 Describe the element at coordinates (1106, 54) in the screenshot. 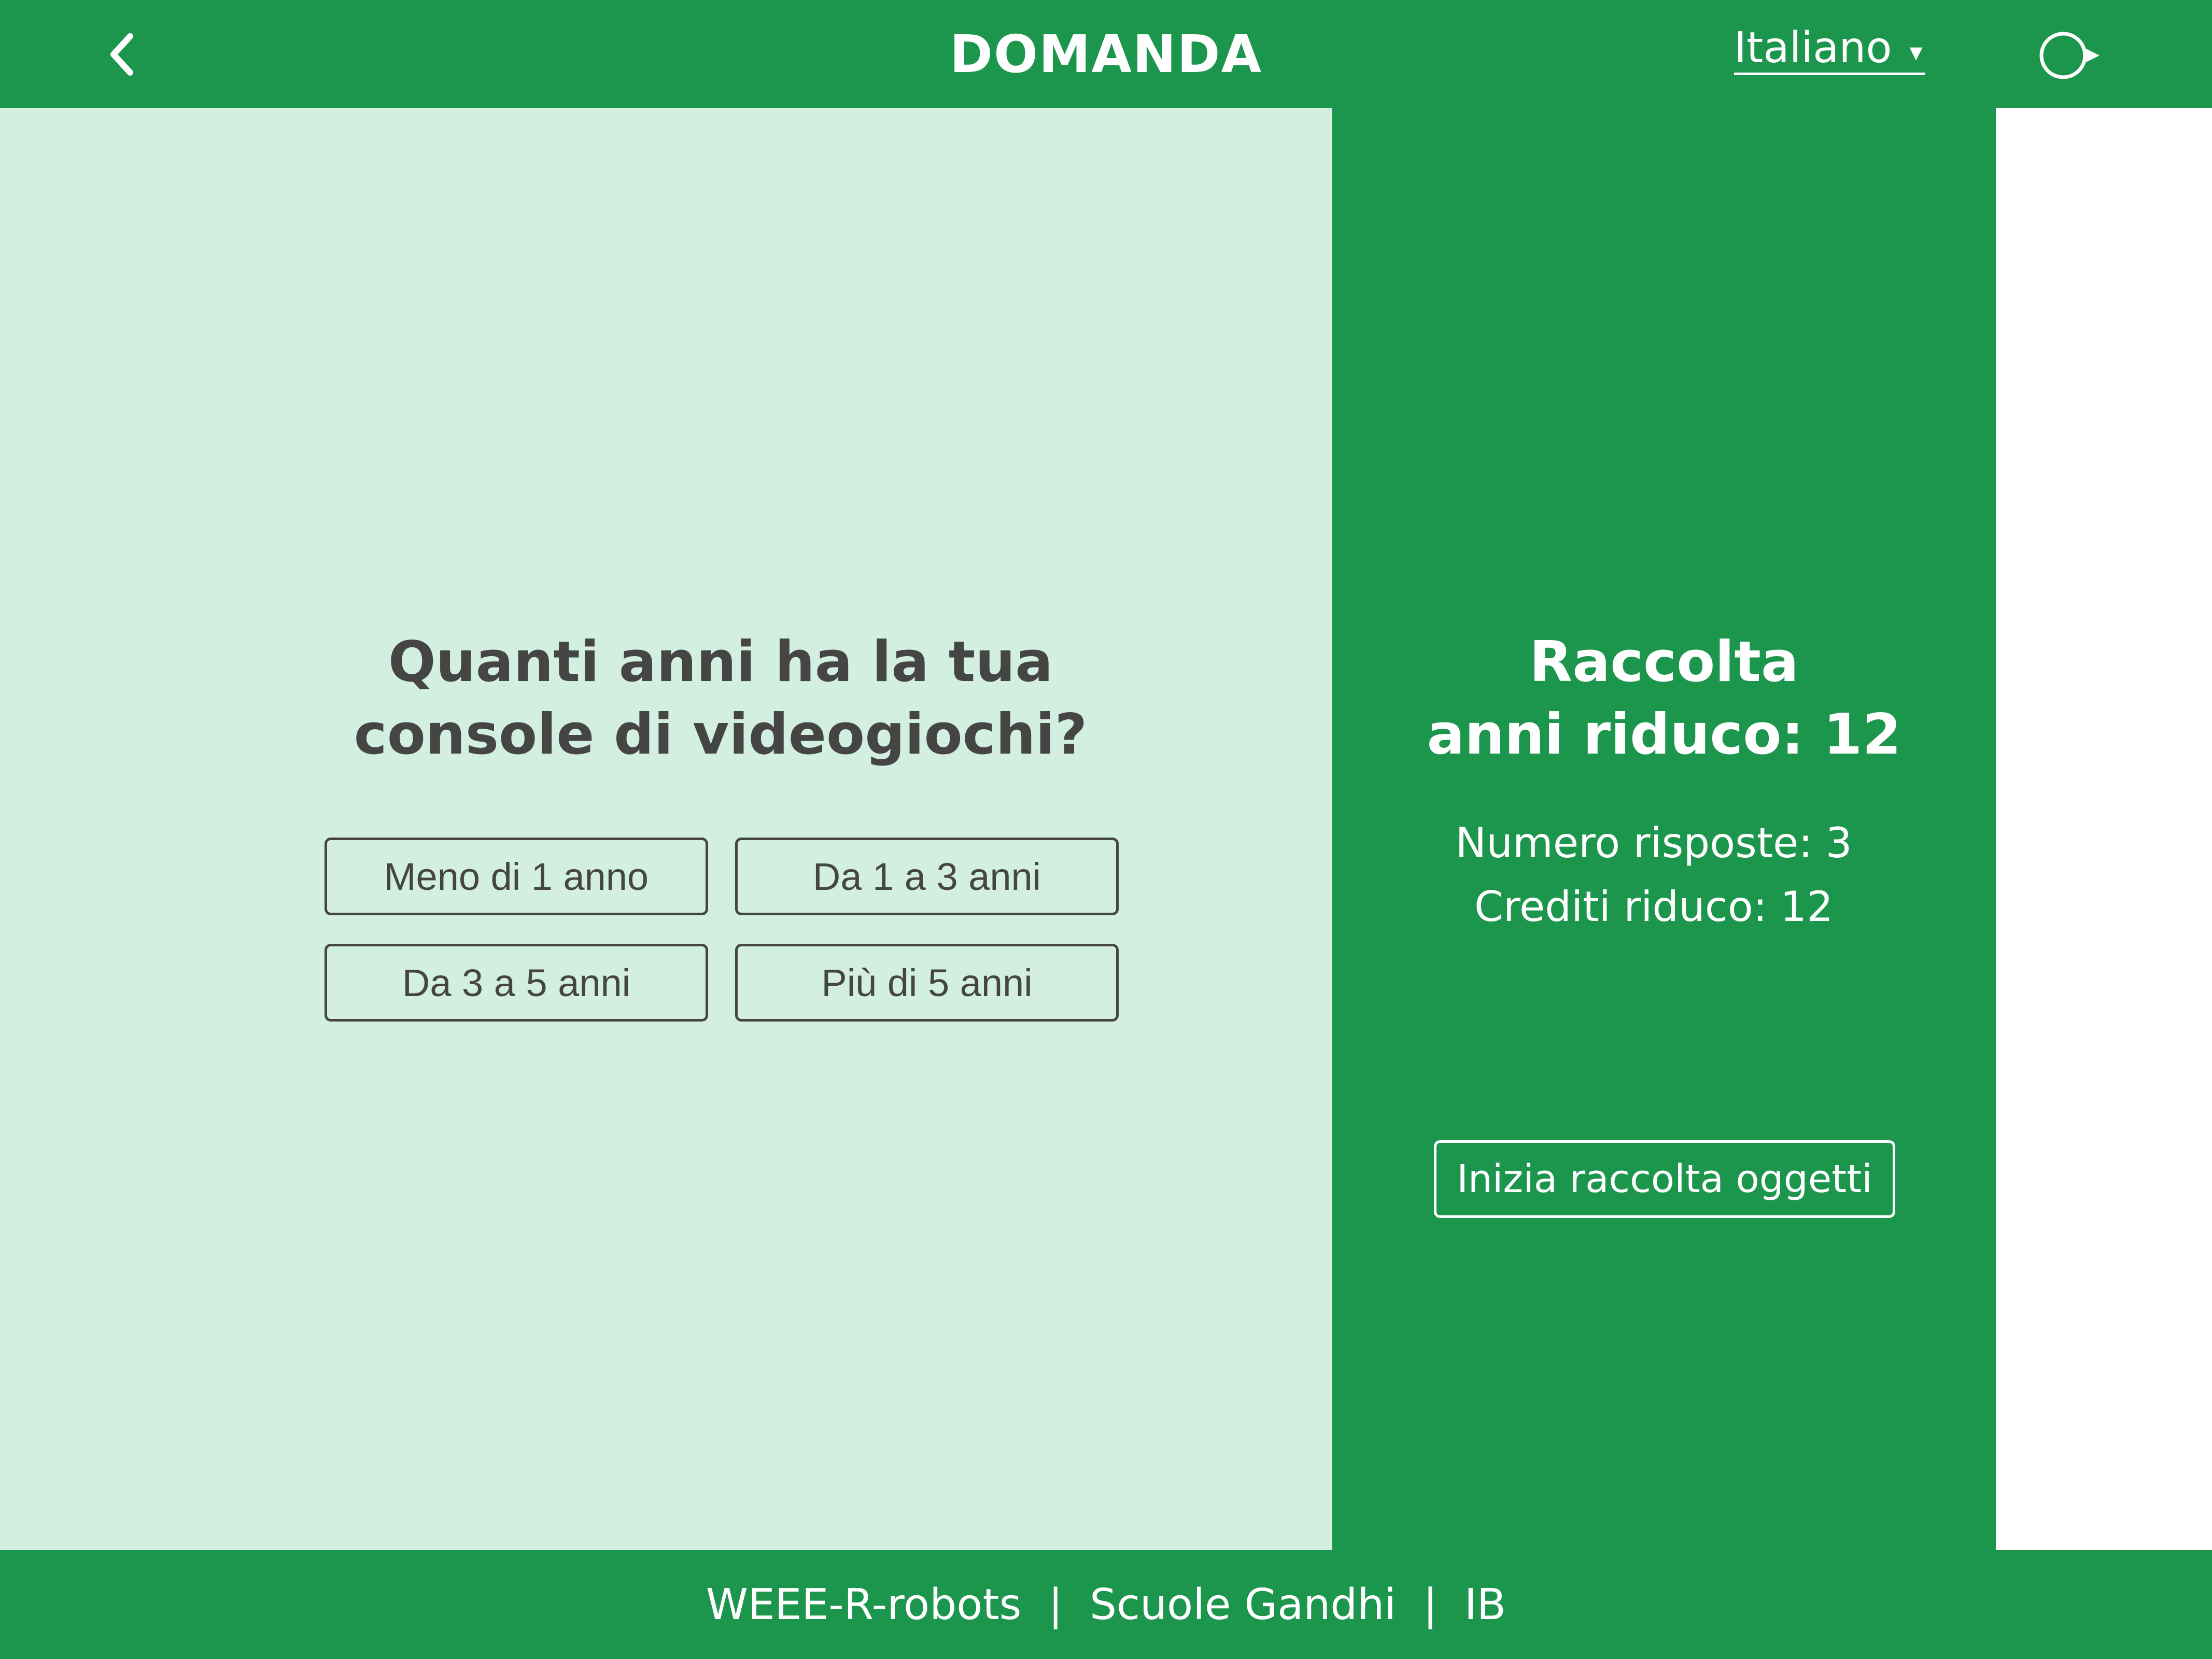

I see `top-bar: DOMANDA Italiano ▾` at that location.